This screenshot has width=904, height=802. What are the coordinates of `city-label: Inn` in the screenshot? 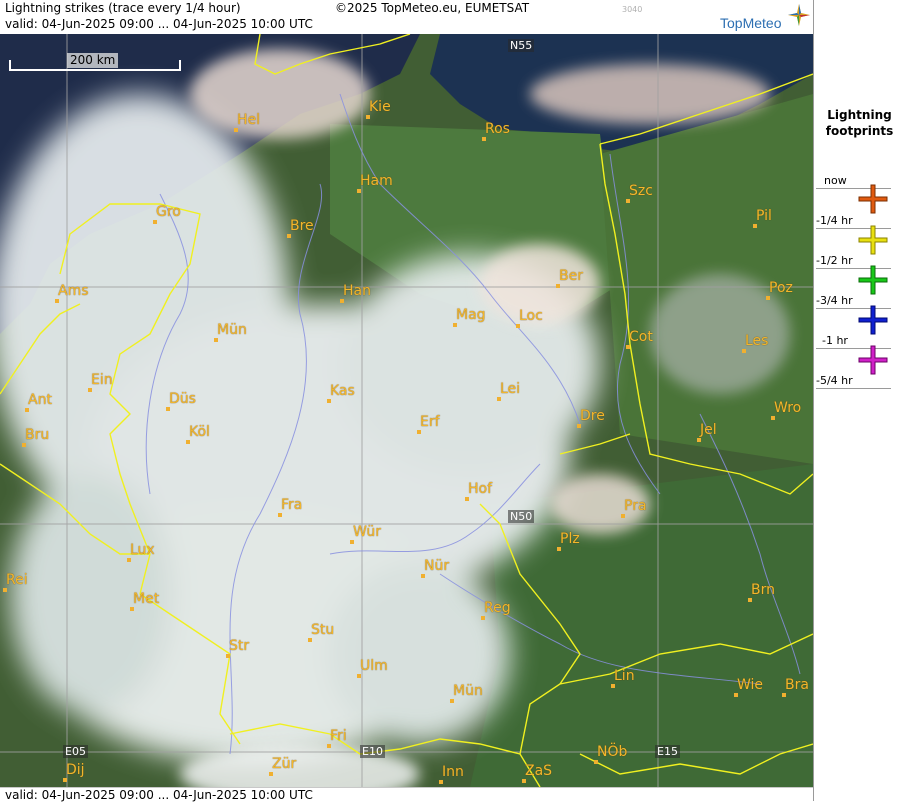 It's located at (453, 772).